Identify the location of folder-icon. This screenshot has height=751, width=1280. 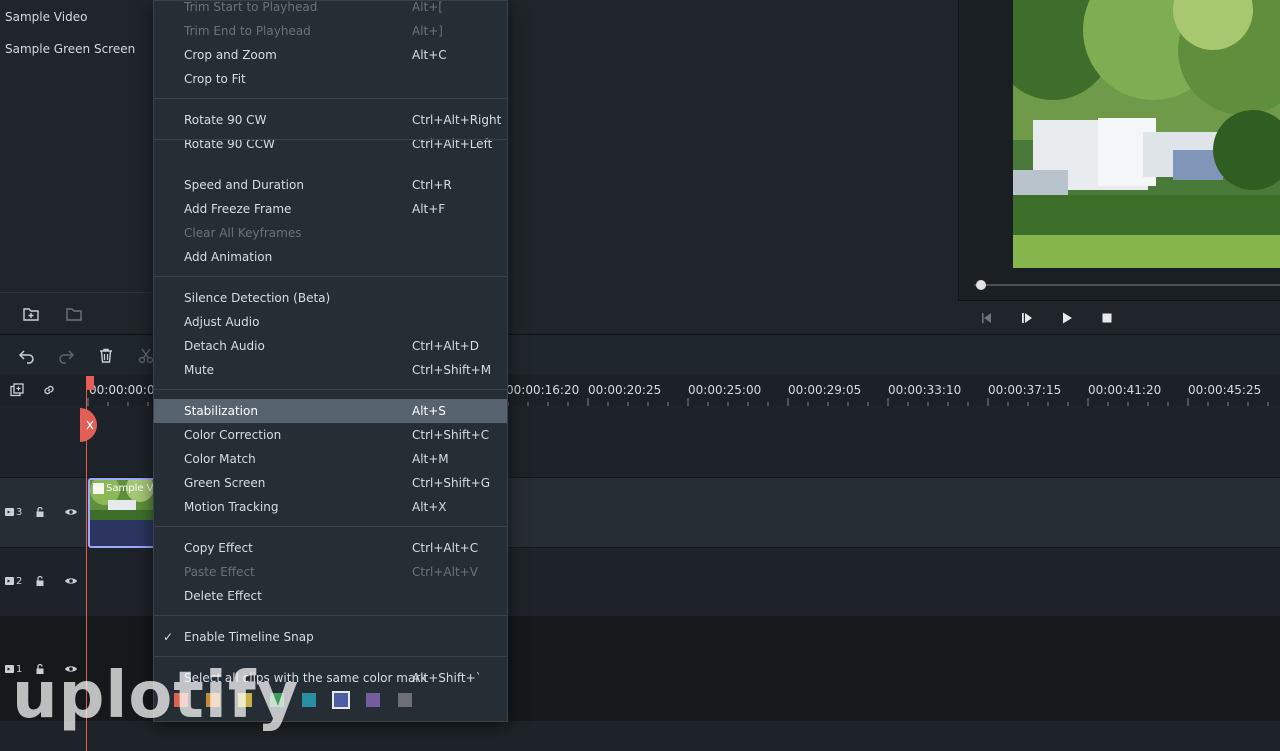
(74, 314).